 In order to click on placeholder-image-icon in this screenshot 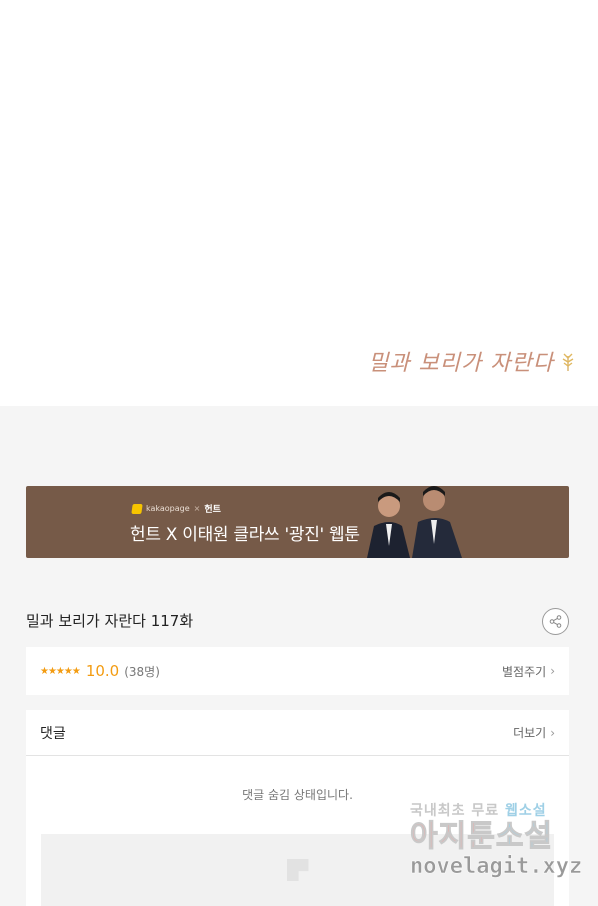, I will do `click(297, 870)`.